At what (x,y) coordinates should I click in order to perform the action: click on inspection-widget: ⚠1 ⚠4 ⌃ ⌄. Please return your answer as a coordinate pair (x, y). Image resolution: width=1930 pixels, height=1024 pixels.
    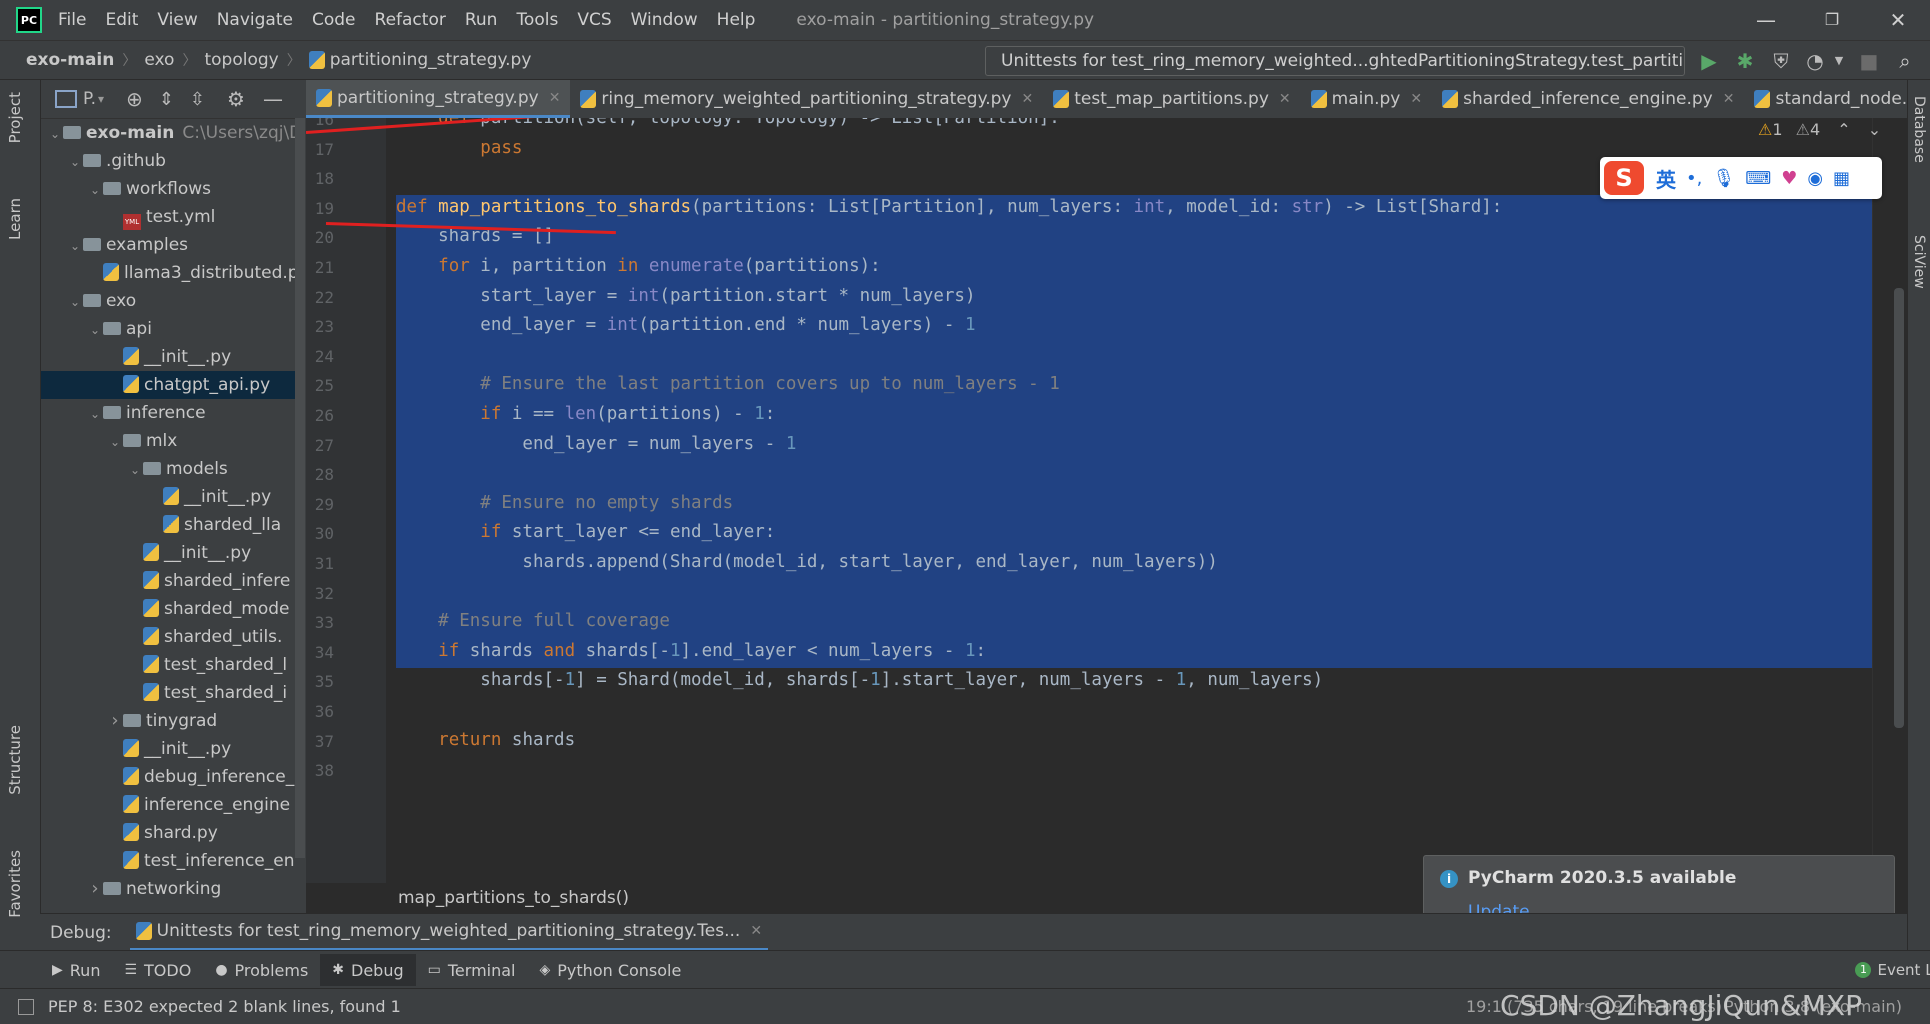
    Looking at the image, I should click on (1819, 129).